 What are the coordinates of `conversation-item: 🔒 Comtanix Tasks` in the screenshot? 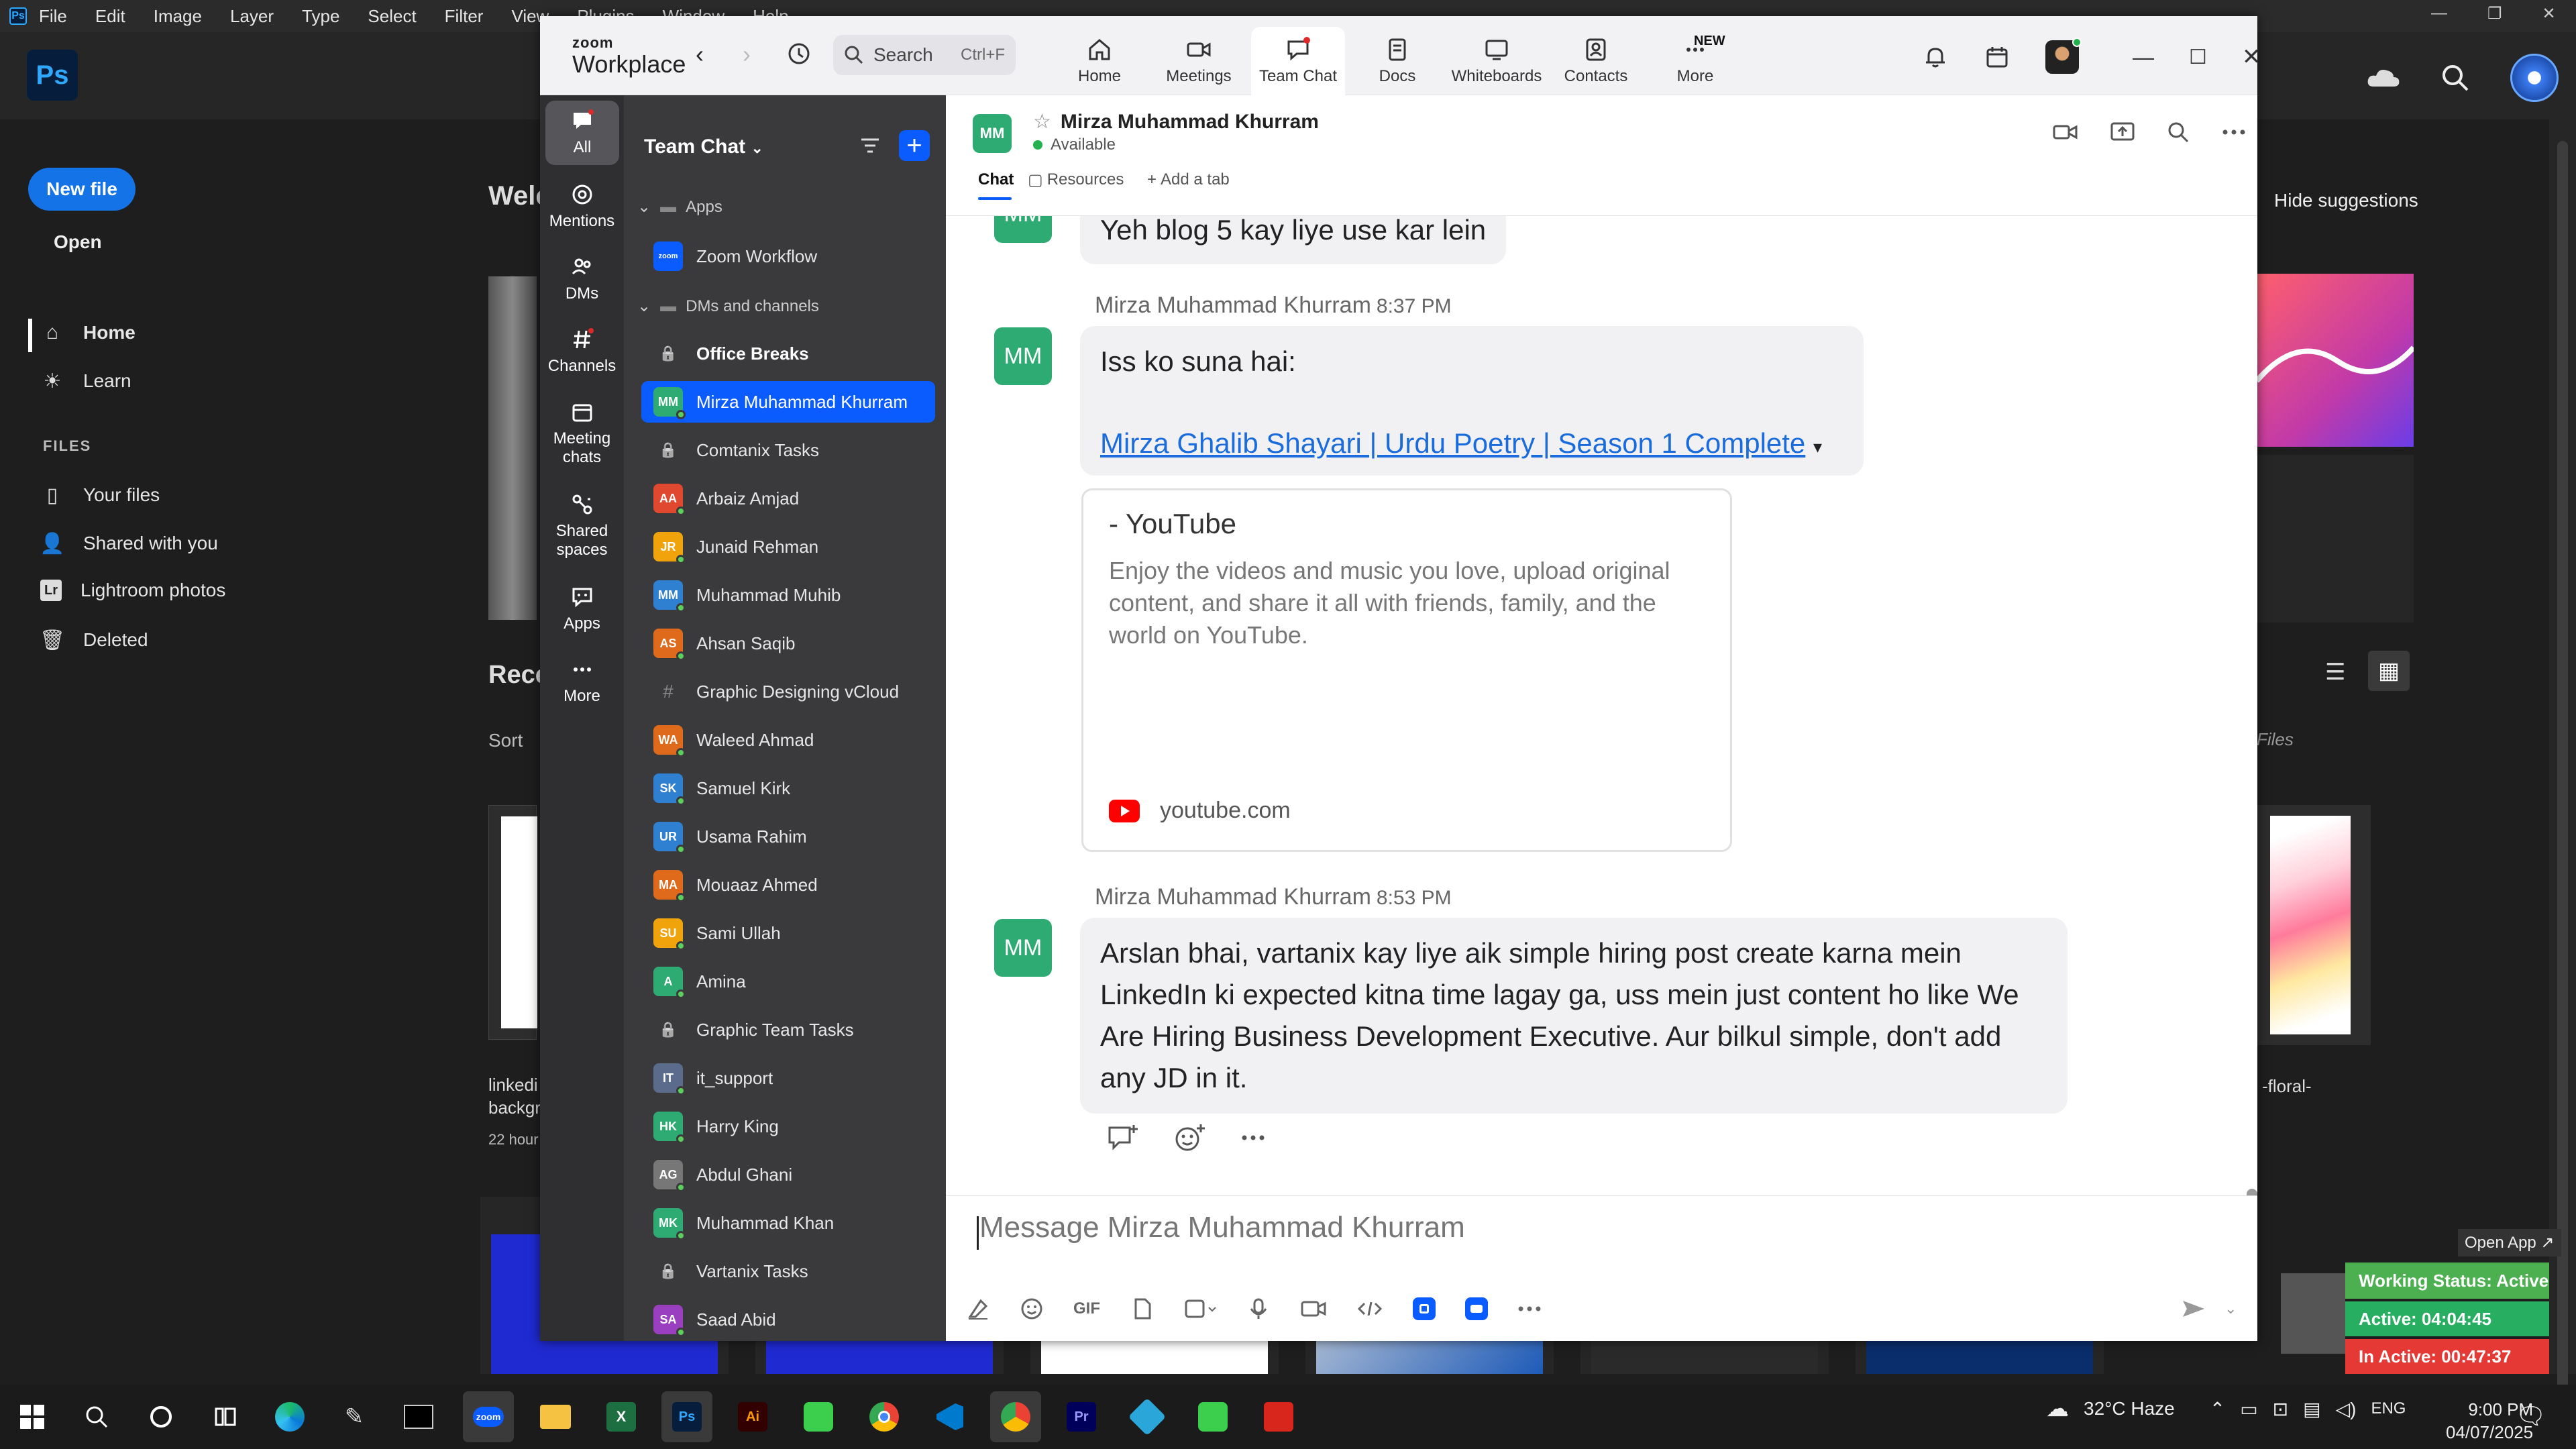 It's located at (788, 450).